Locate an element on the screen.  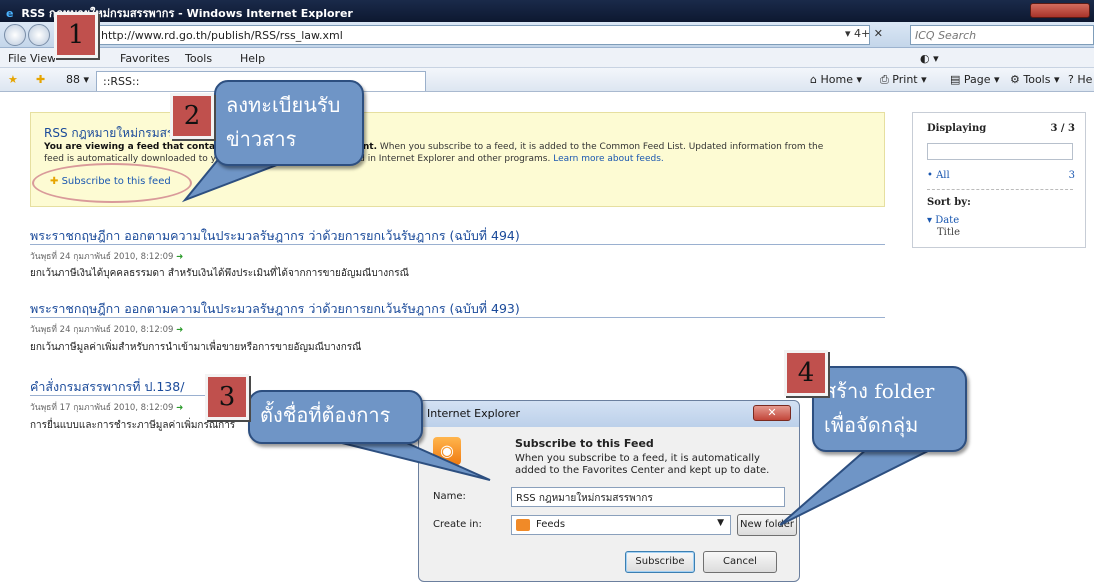
dialog-close-button: ✕ is located at coordinates (772, 413).